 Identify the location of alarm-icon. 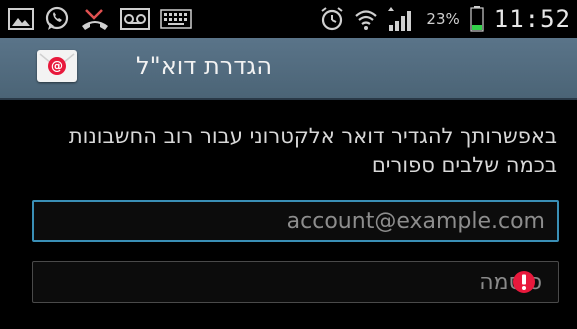
(332, 19).